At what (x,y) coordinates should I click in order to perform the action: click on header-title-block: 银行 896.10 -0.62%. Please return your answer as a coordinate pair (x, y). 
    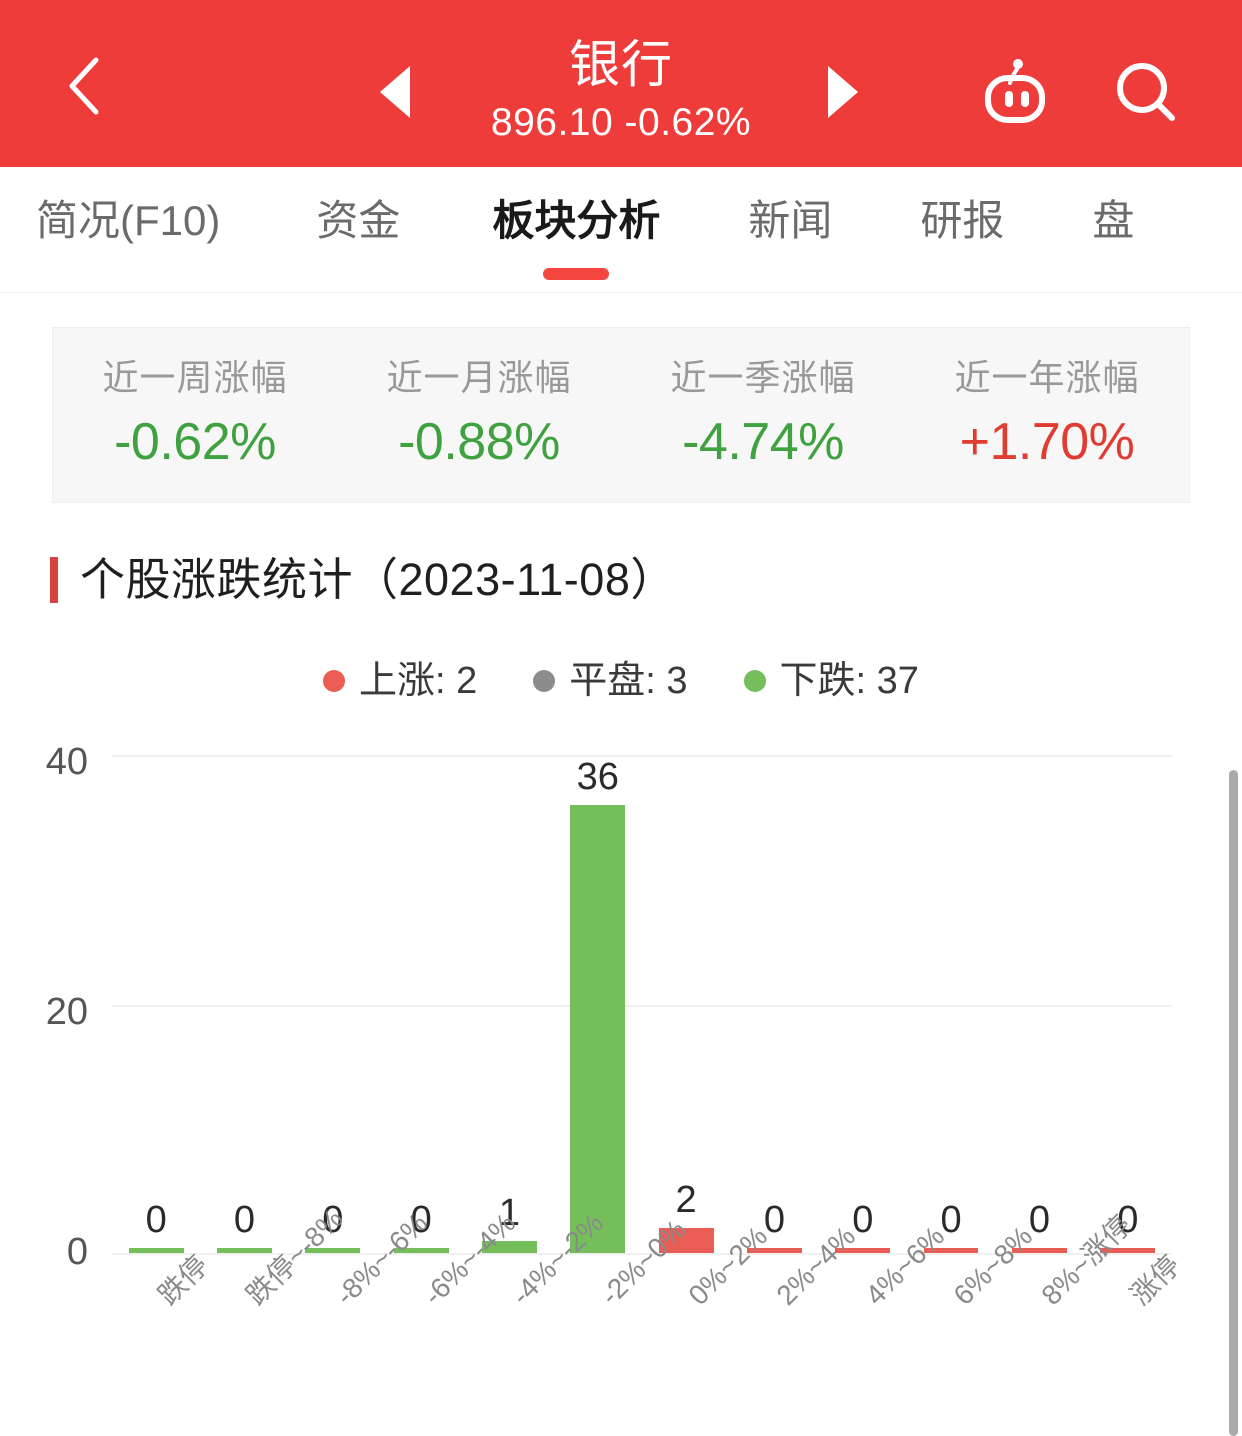
    Looking at the image, I should click on (621, 91).